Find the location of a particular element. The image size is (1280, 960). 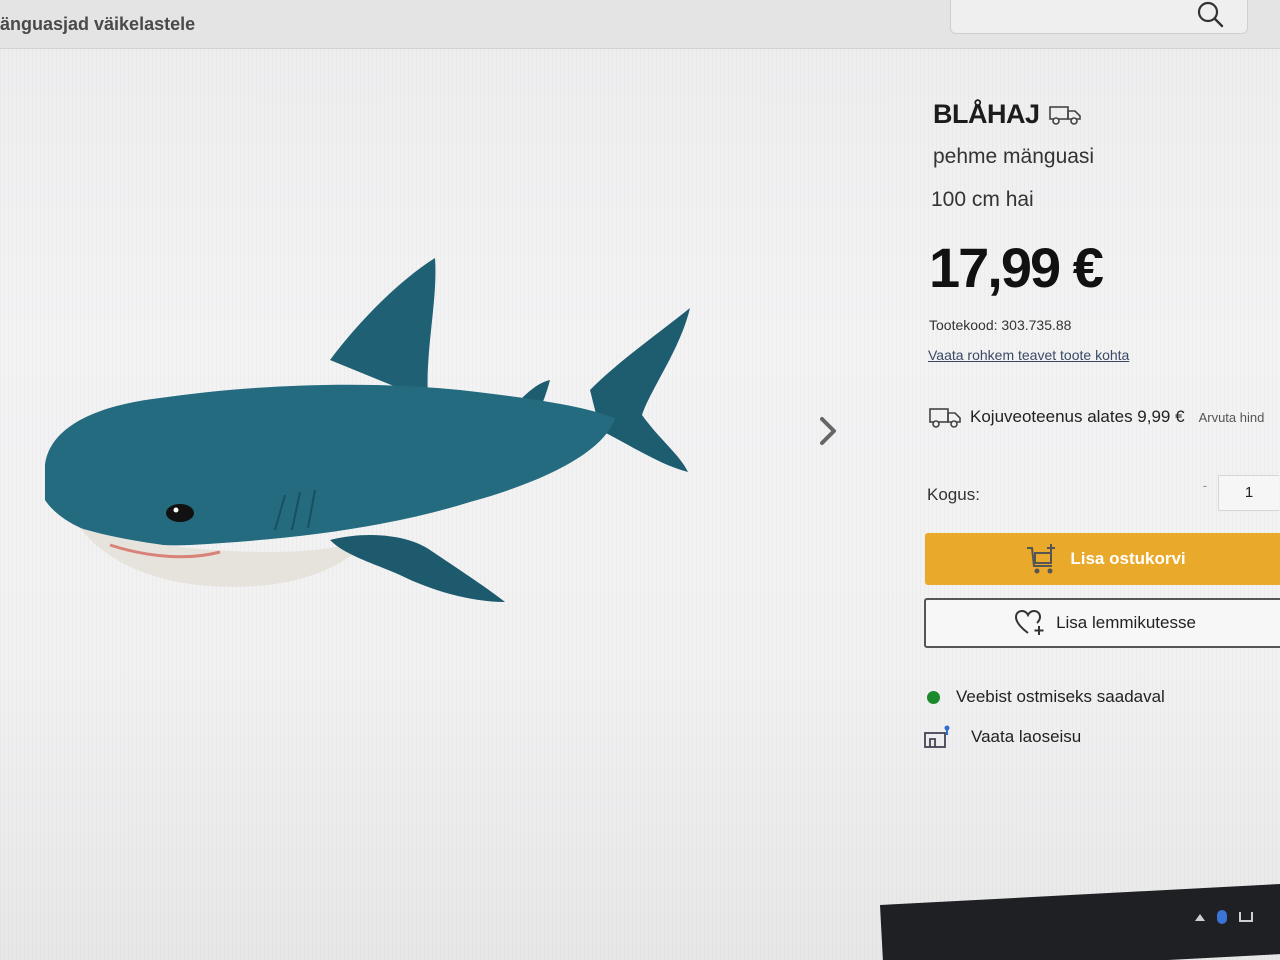

top-bar: änguasjad väikelastele is located at coordinates (640, 24).